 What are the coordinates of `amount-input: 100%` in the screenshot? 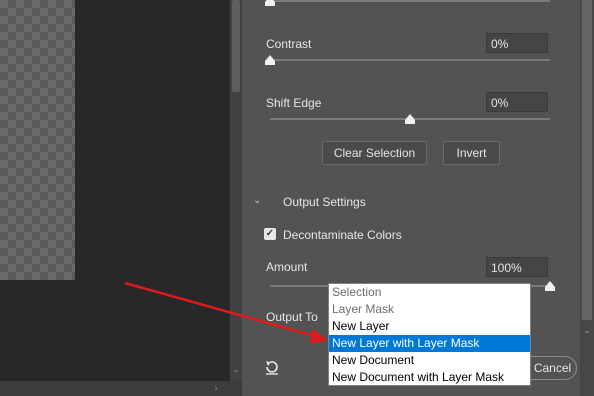 It's located at (517, 267).